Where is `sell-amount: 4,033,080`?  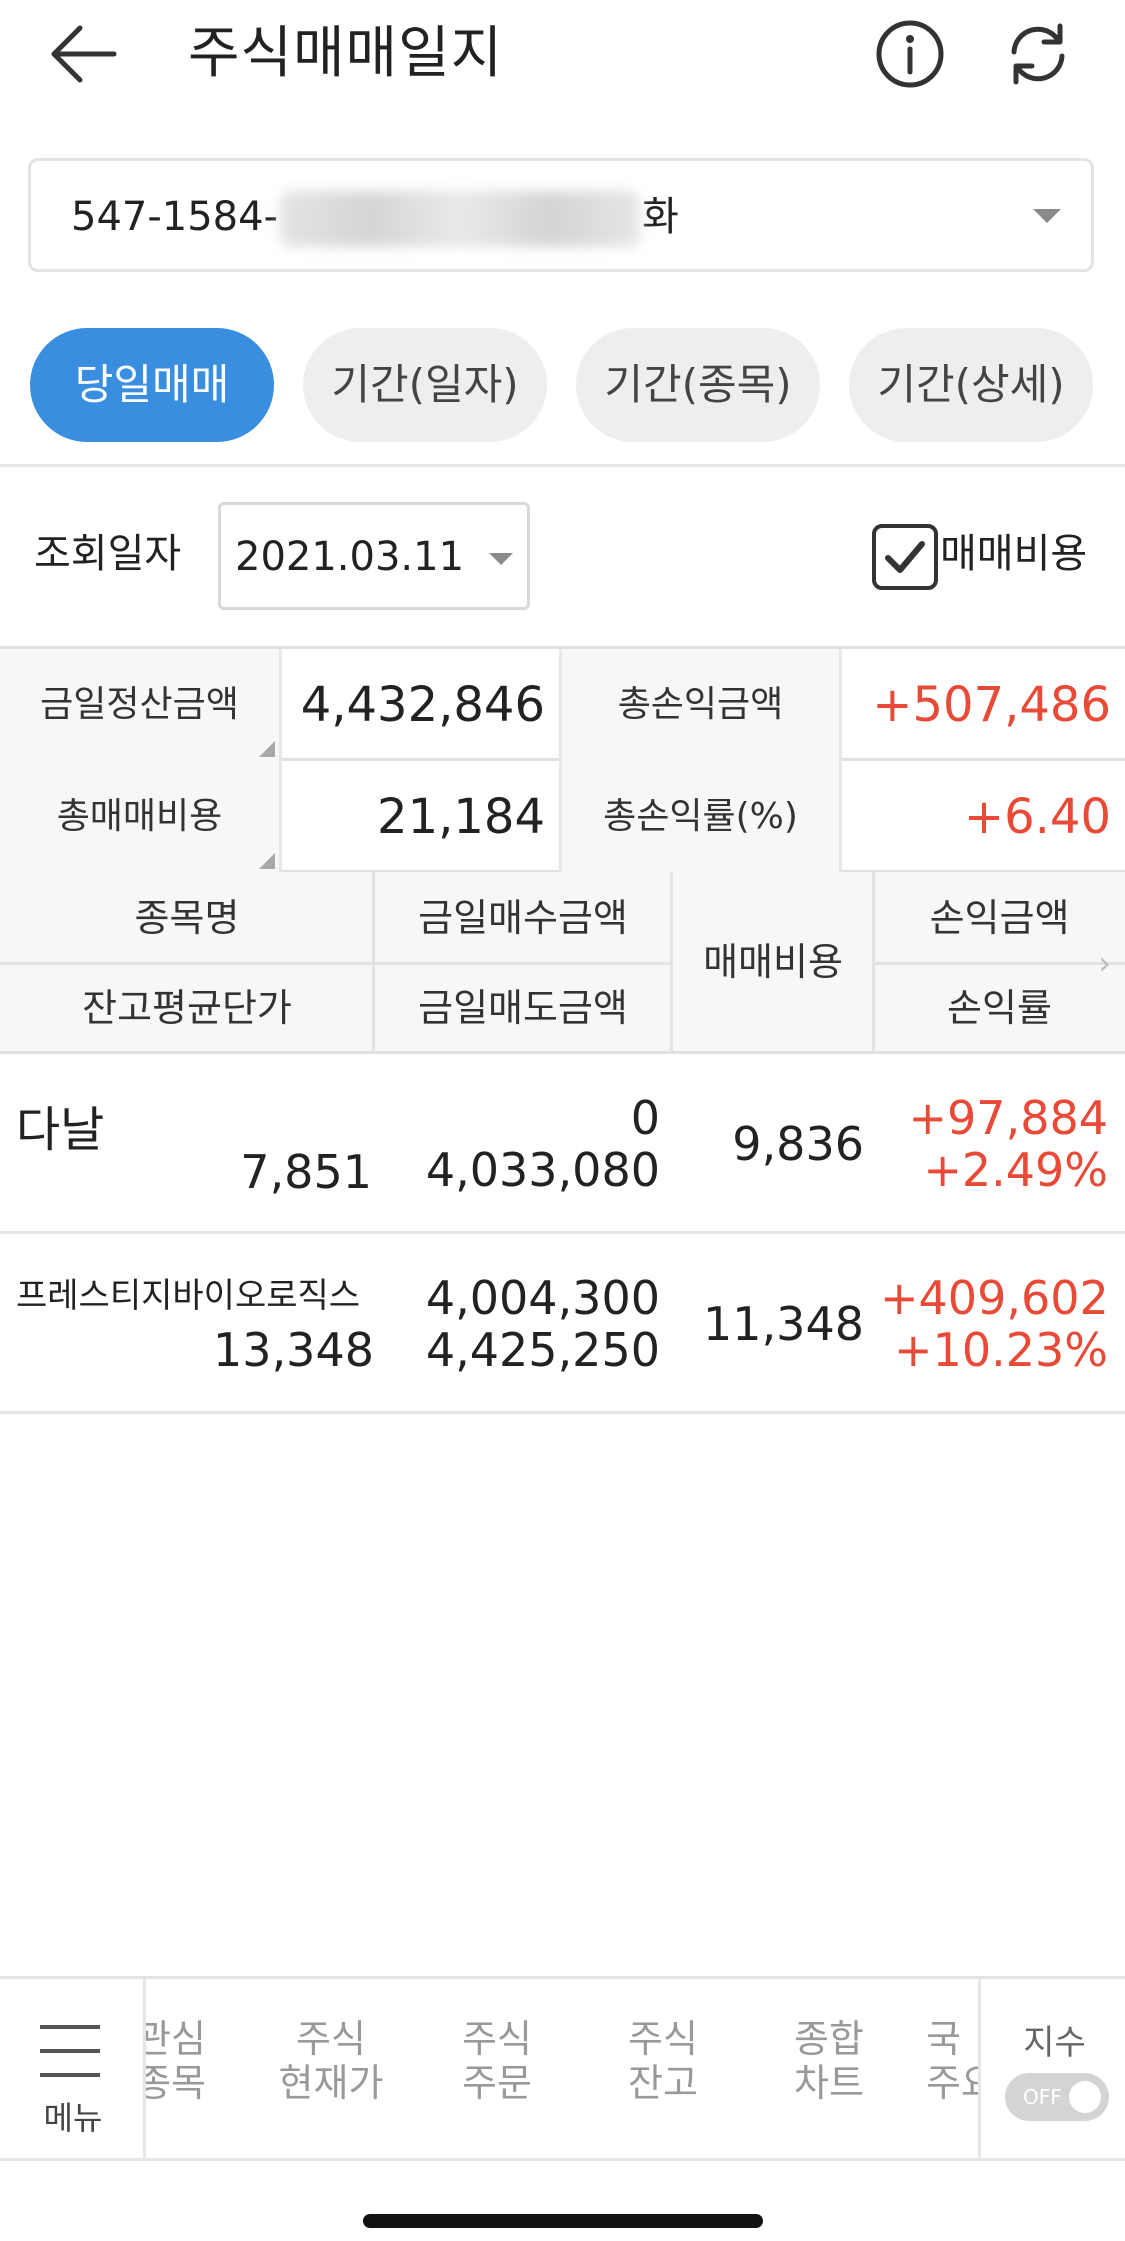 sell-amount: 4,033,080 is located at coordinates (542, 1170).